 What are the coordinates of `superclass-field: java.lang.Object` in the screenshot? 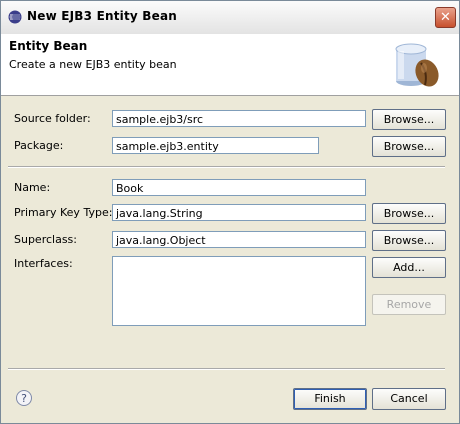 It's located at (239, 239).